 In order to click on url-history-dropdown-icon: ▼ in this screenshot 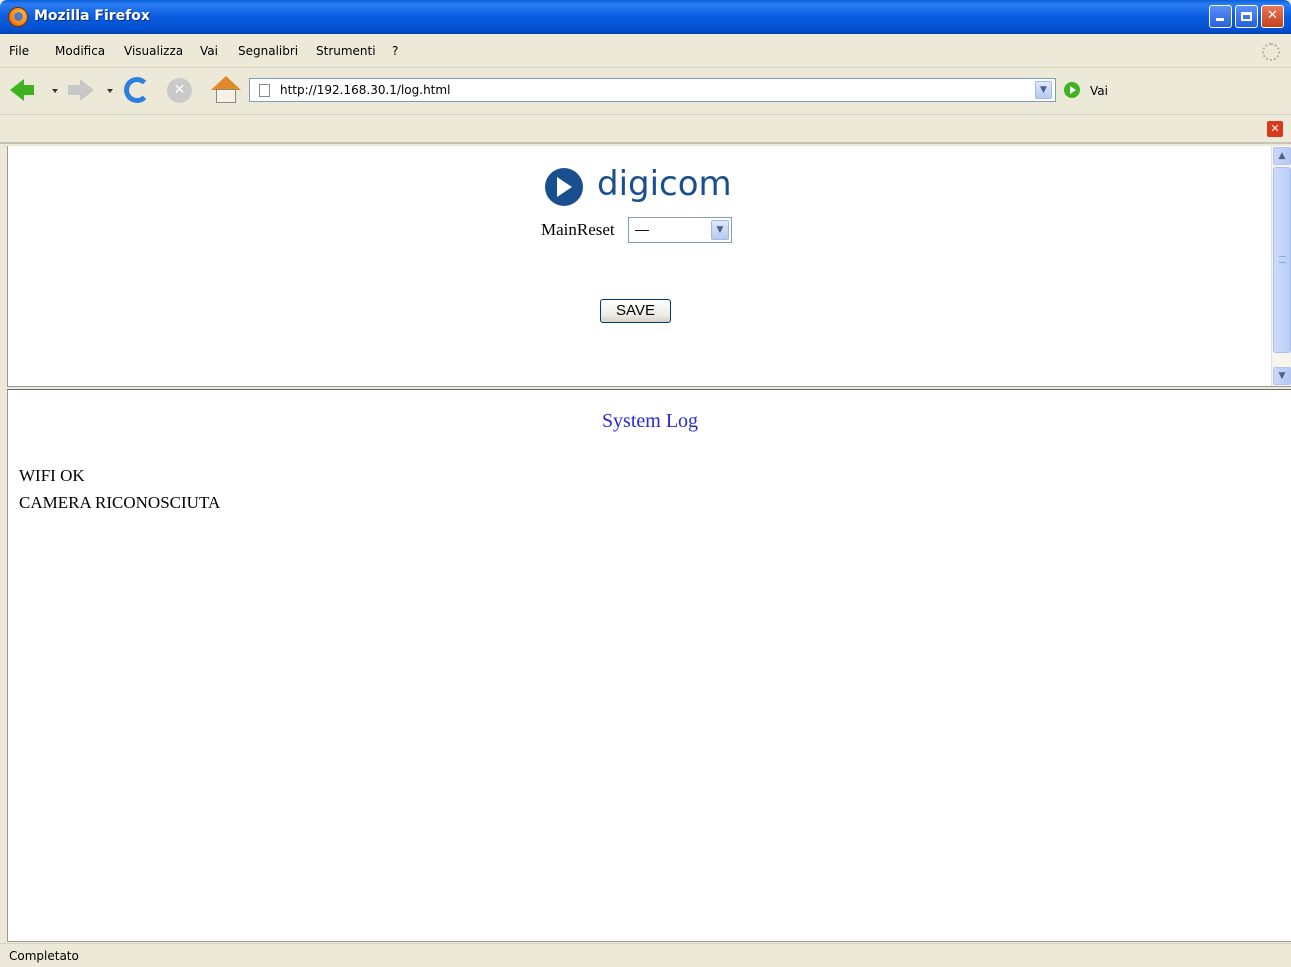, I will do `click(1043, 90)`.